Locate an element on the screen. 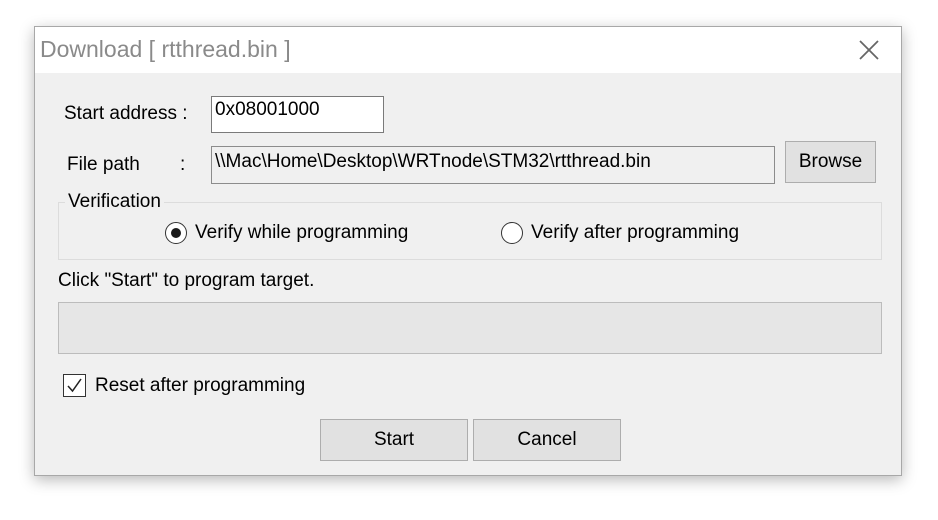 Image resolution: width=938 pixels, height=520 pixels. reset-label: Reset after programming is located at coordinates (200, 385).